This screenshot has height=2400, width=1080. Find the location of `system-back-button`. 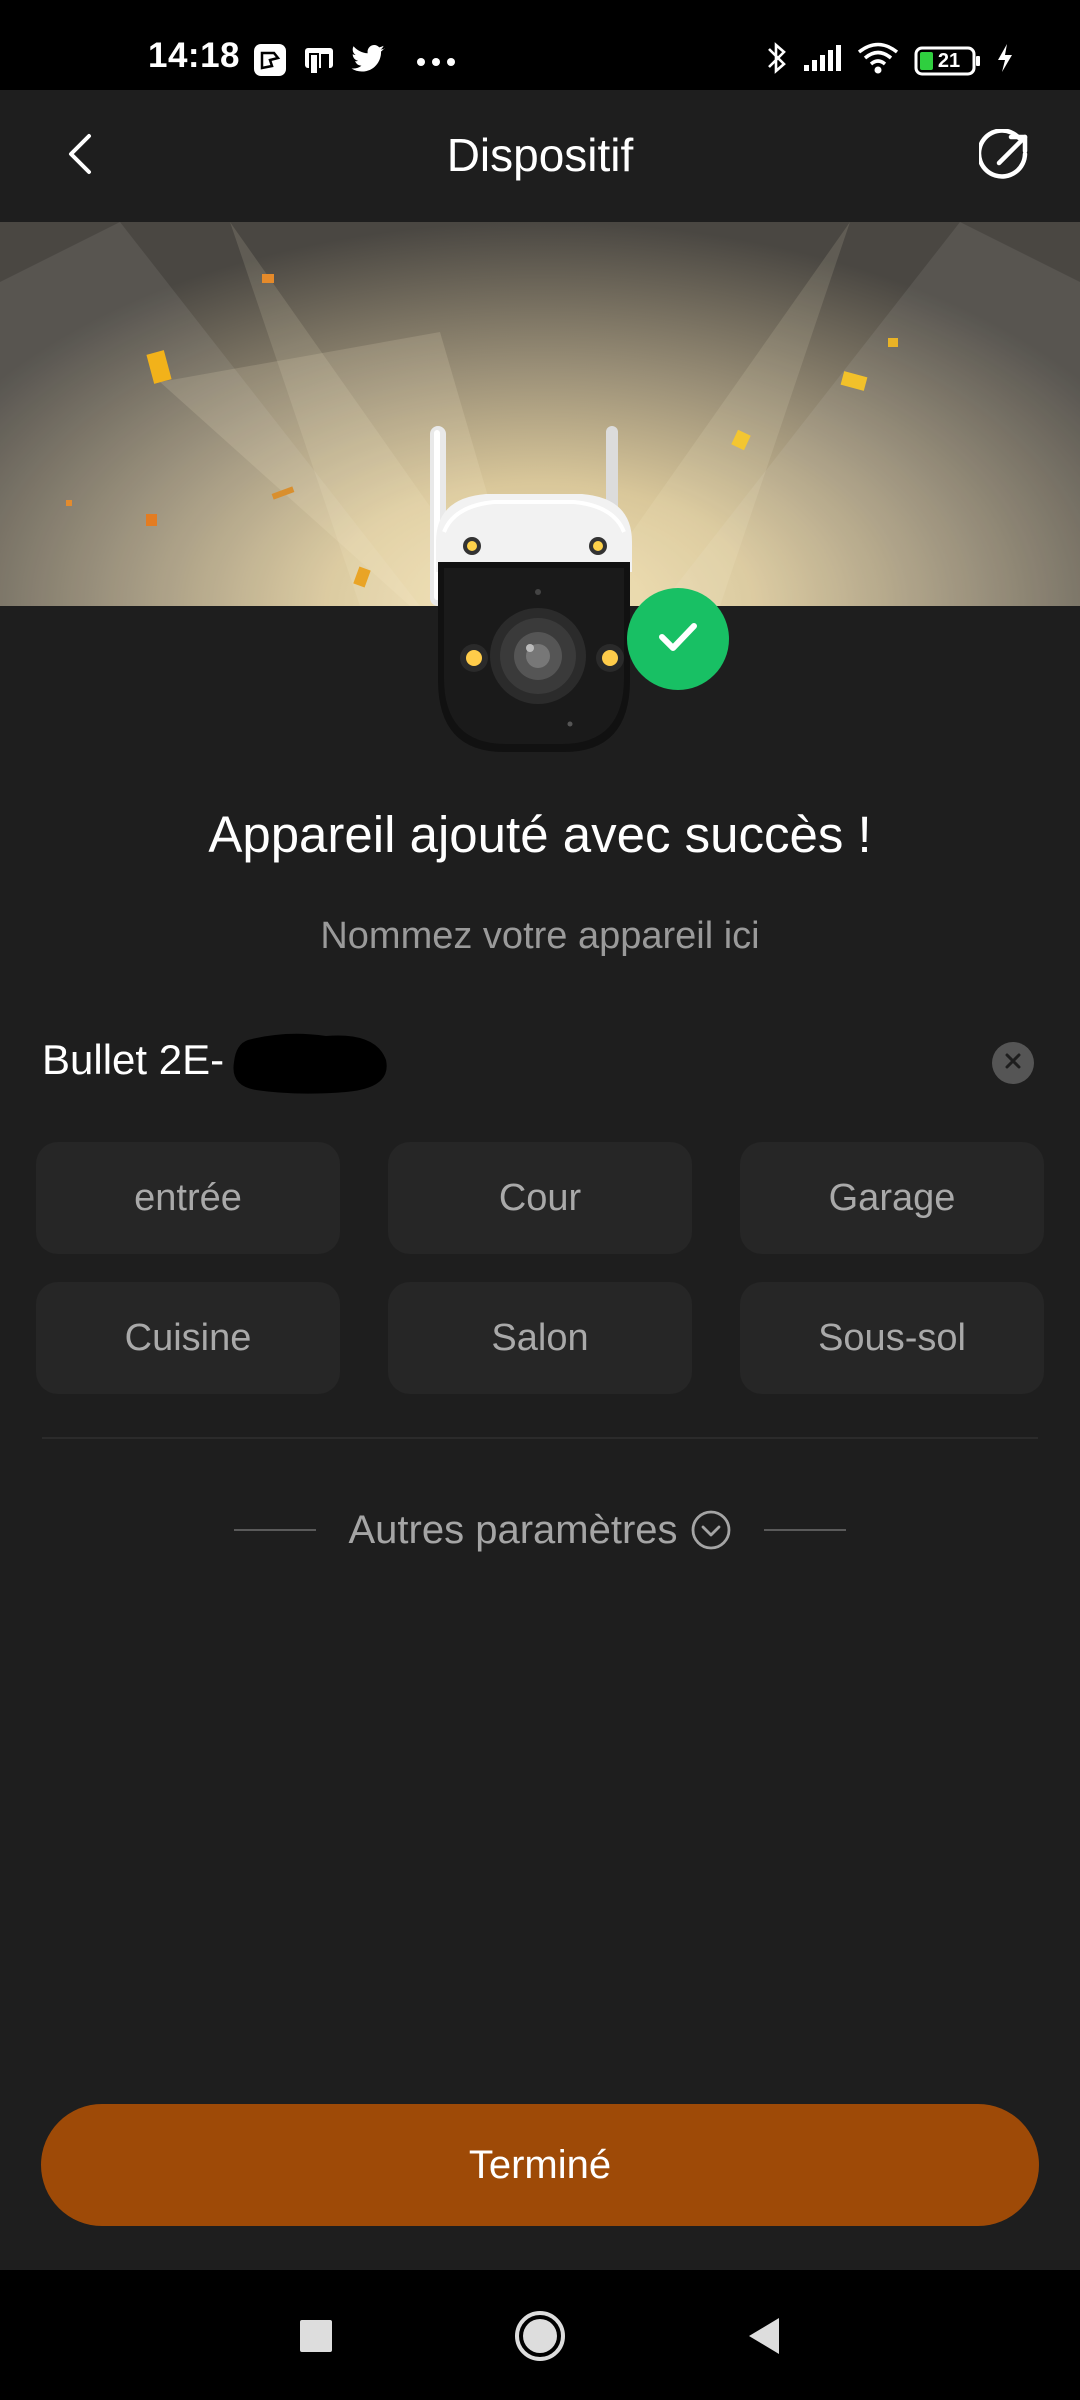

system-back-button is located at coordinates (764, 2338).